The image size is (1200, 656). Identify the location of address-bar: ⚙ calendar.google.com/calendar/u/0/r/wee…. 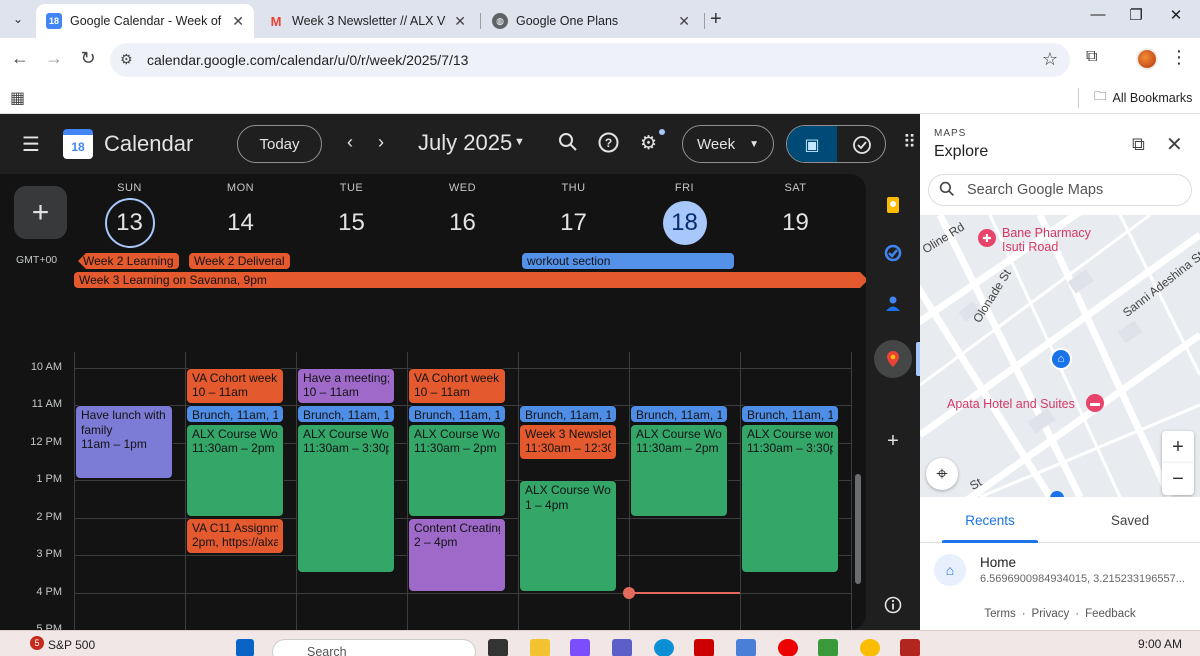
(590, 60).